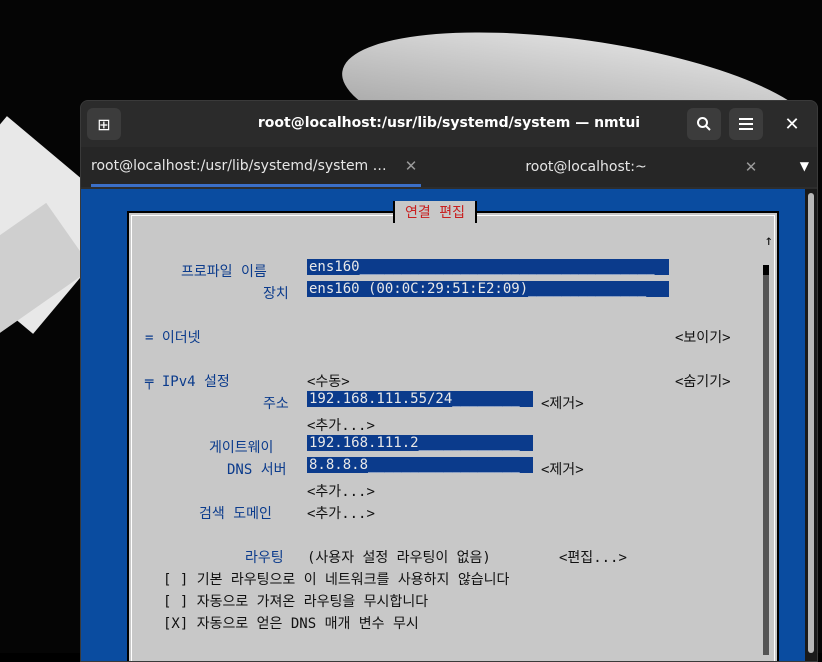 Image resolution: width=822 pixels, height=662 pixels. I want to click on tab-label: root@localhost:~, so click(586, 167).